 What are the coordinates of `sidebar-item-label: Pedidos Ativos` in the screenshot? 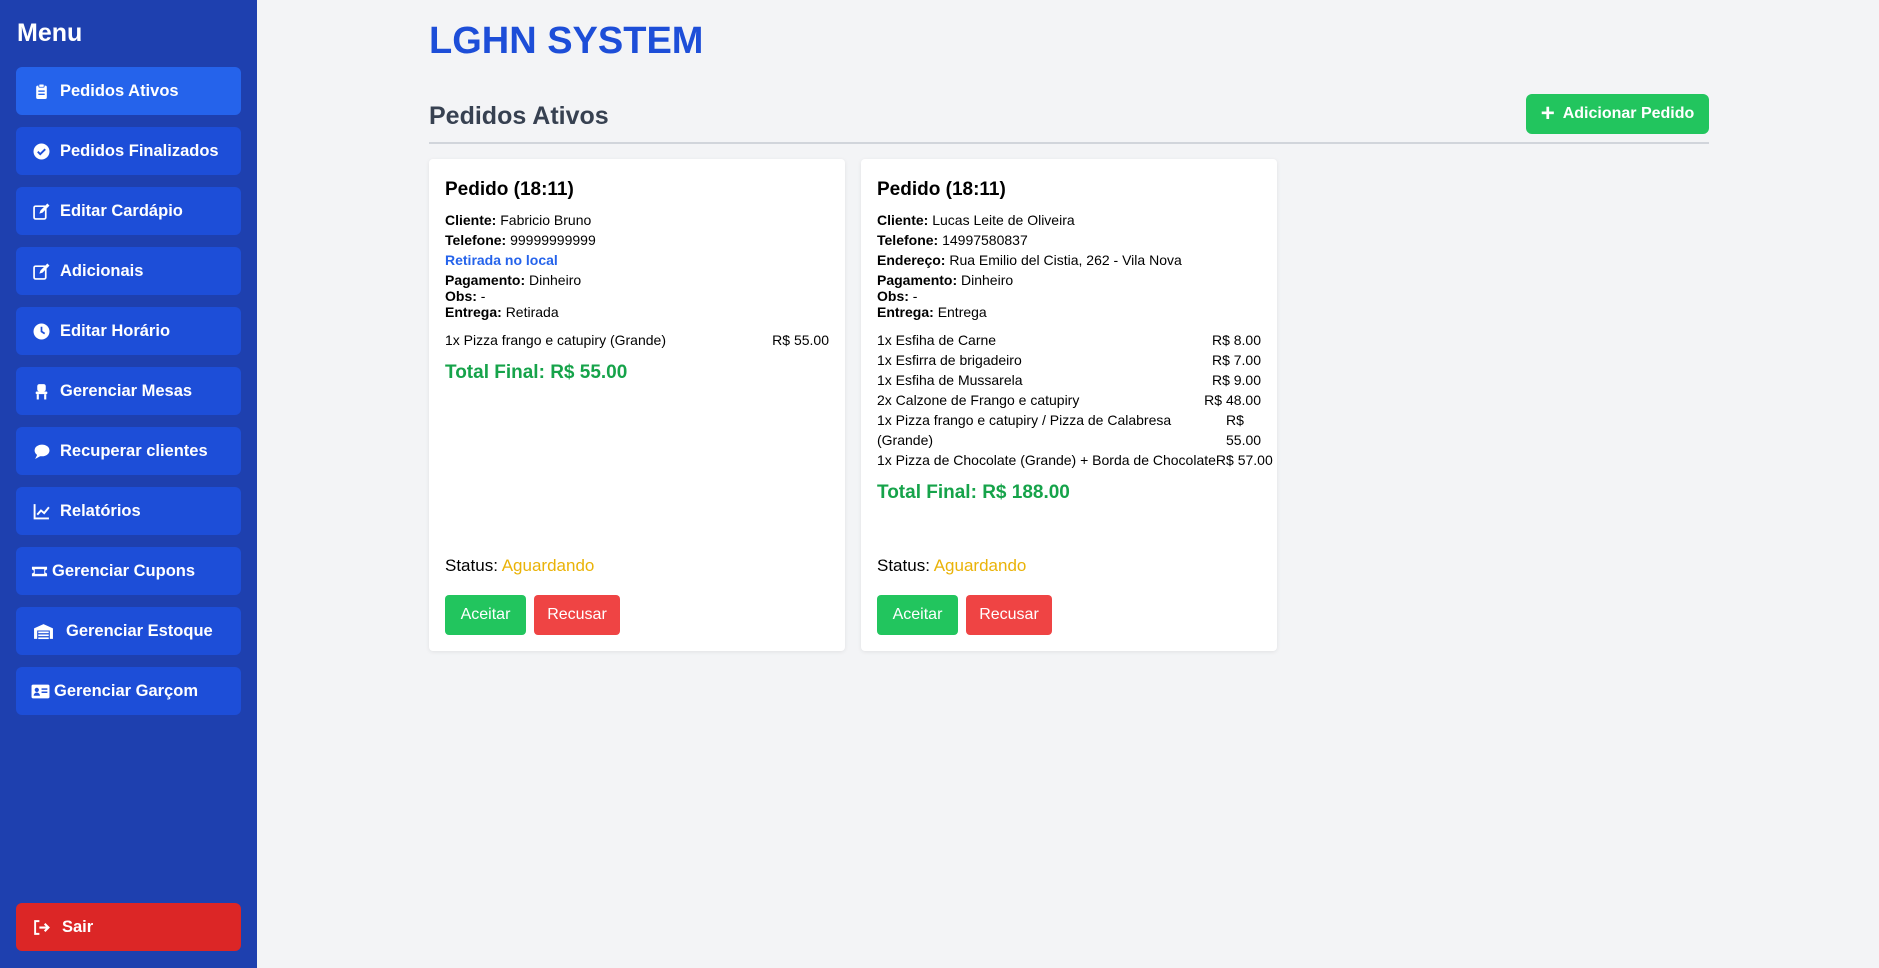 It's located at (119, 90).